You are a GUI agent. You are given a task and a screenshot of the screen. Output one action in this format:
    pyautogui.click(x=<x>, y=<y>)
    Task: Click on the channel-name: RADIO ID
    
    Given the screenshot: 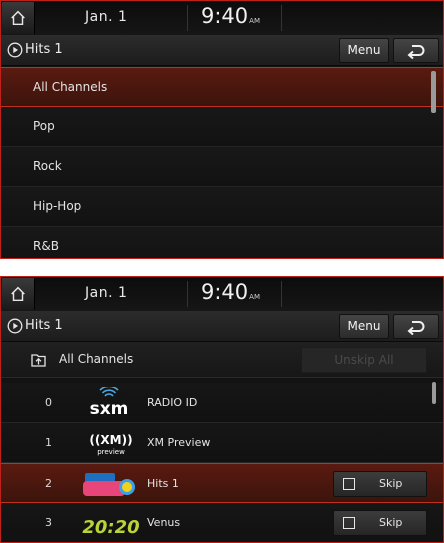 What is the action you would take?
    pyautogui.click(x=172, y=402)
    